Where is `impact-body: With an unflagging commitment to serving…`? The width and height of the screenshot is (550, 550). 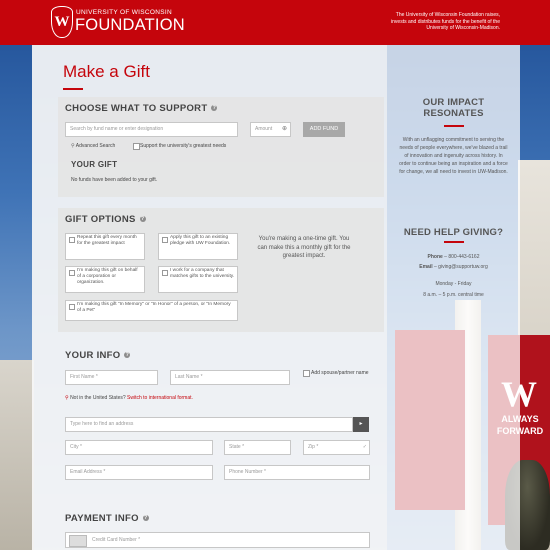 impact-body: With an unflagging commitment to serving… is located at coordinates (453, 156).